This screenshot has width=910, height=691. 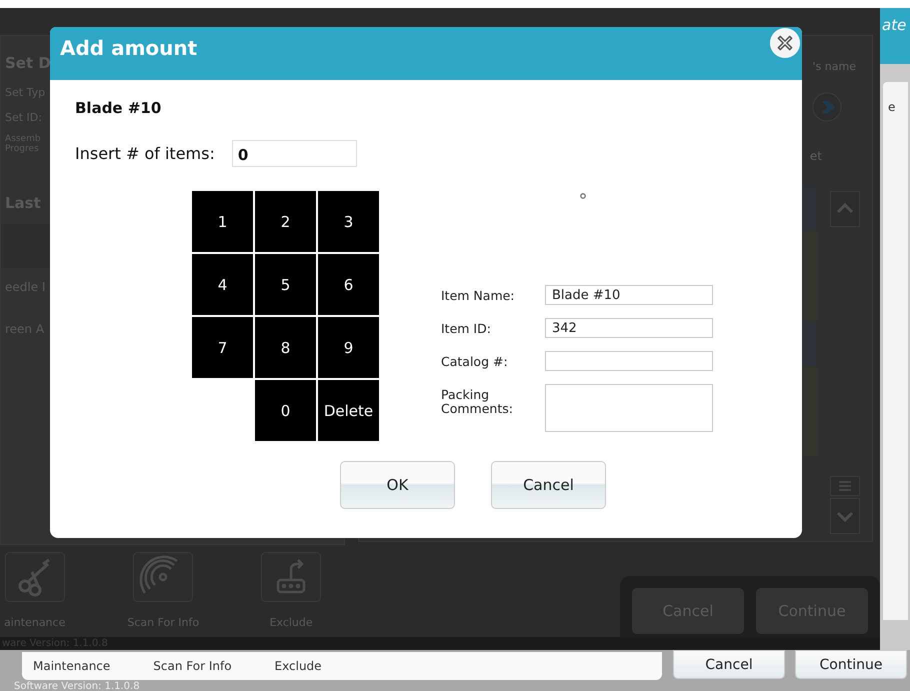 I want to click on signal-waves-icon, so click(x=163, y=577).